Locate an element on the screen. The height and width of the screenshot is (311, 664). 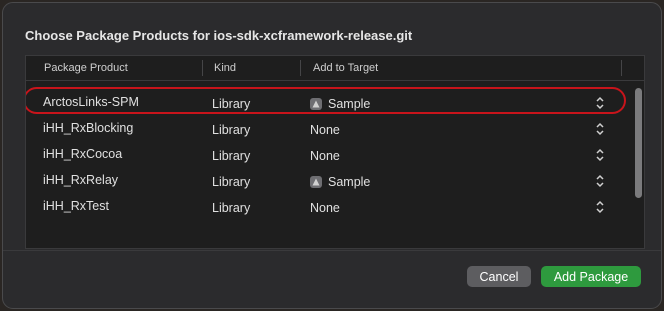
table-row: iHH_RxTest Library None is located at coordinates (328, 207).